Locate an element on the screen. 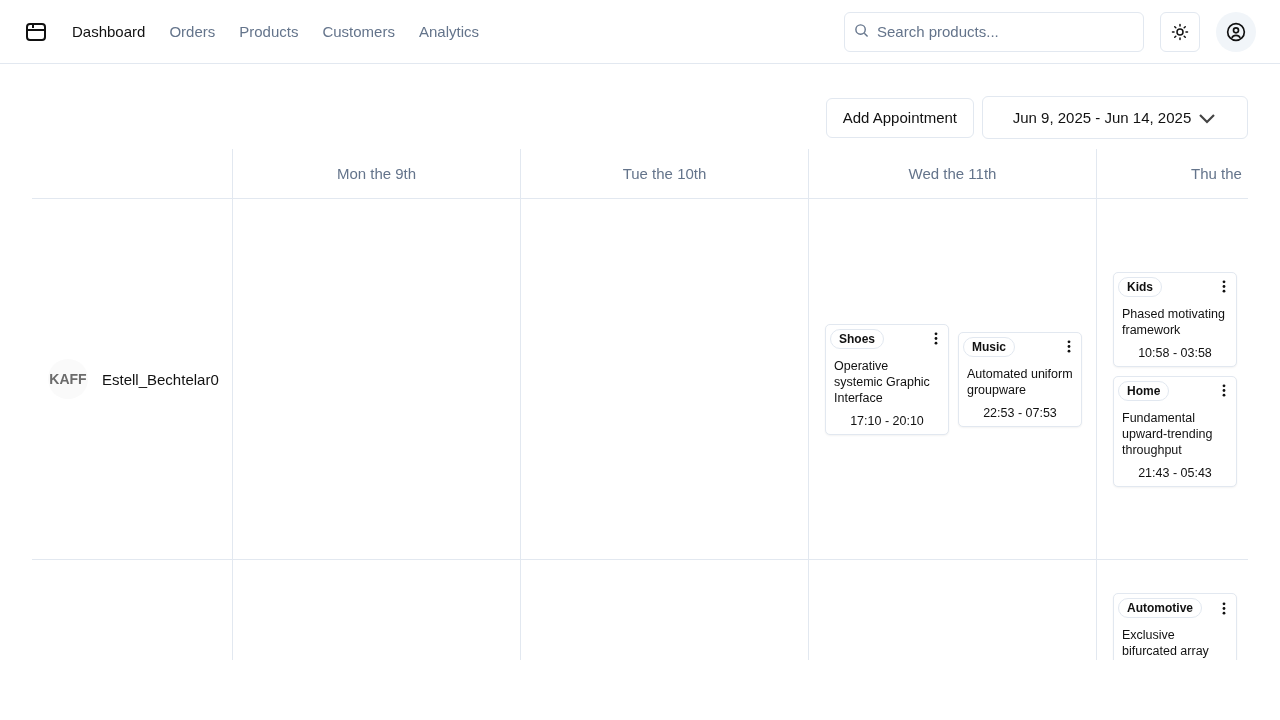 This screenshot has height=720, width=1280. day-header: Wed the 11th is located at coordinates (952, 173).